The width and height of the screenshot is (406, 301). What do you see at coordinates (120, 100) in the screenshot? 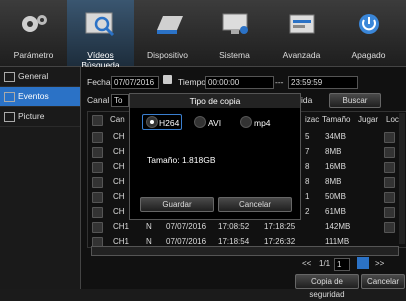
I see `channel-select: To` at bounding box center [120, 100].